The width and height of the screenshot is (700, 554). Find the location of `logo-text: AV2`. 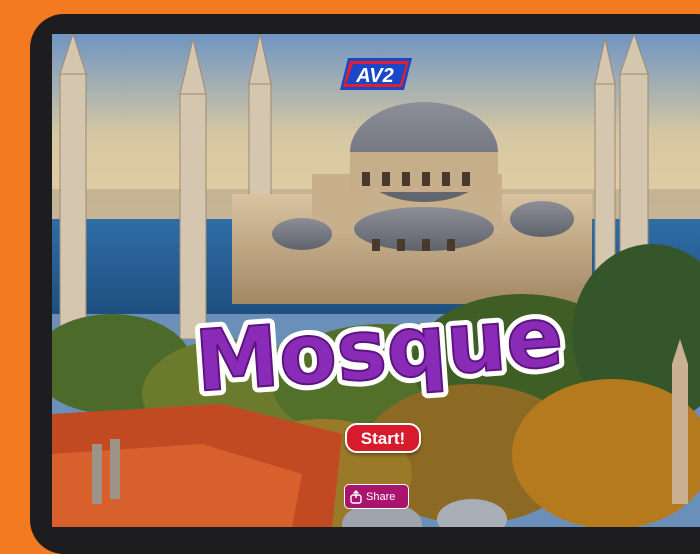

logo-text: AV2 is located at coordinates (374, 76).